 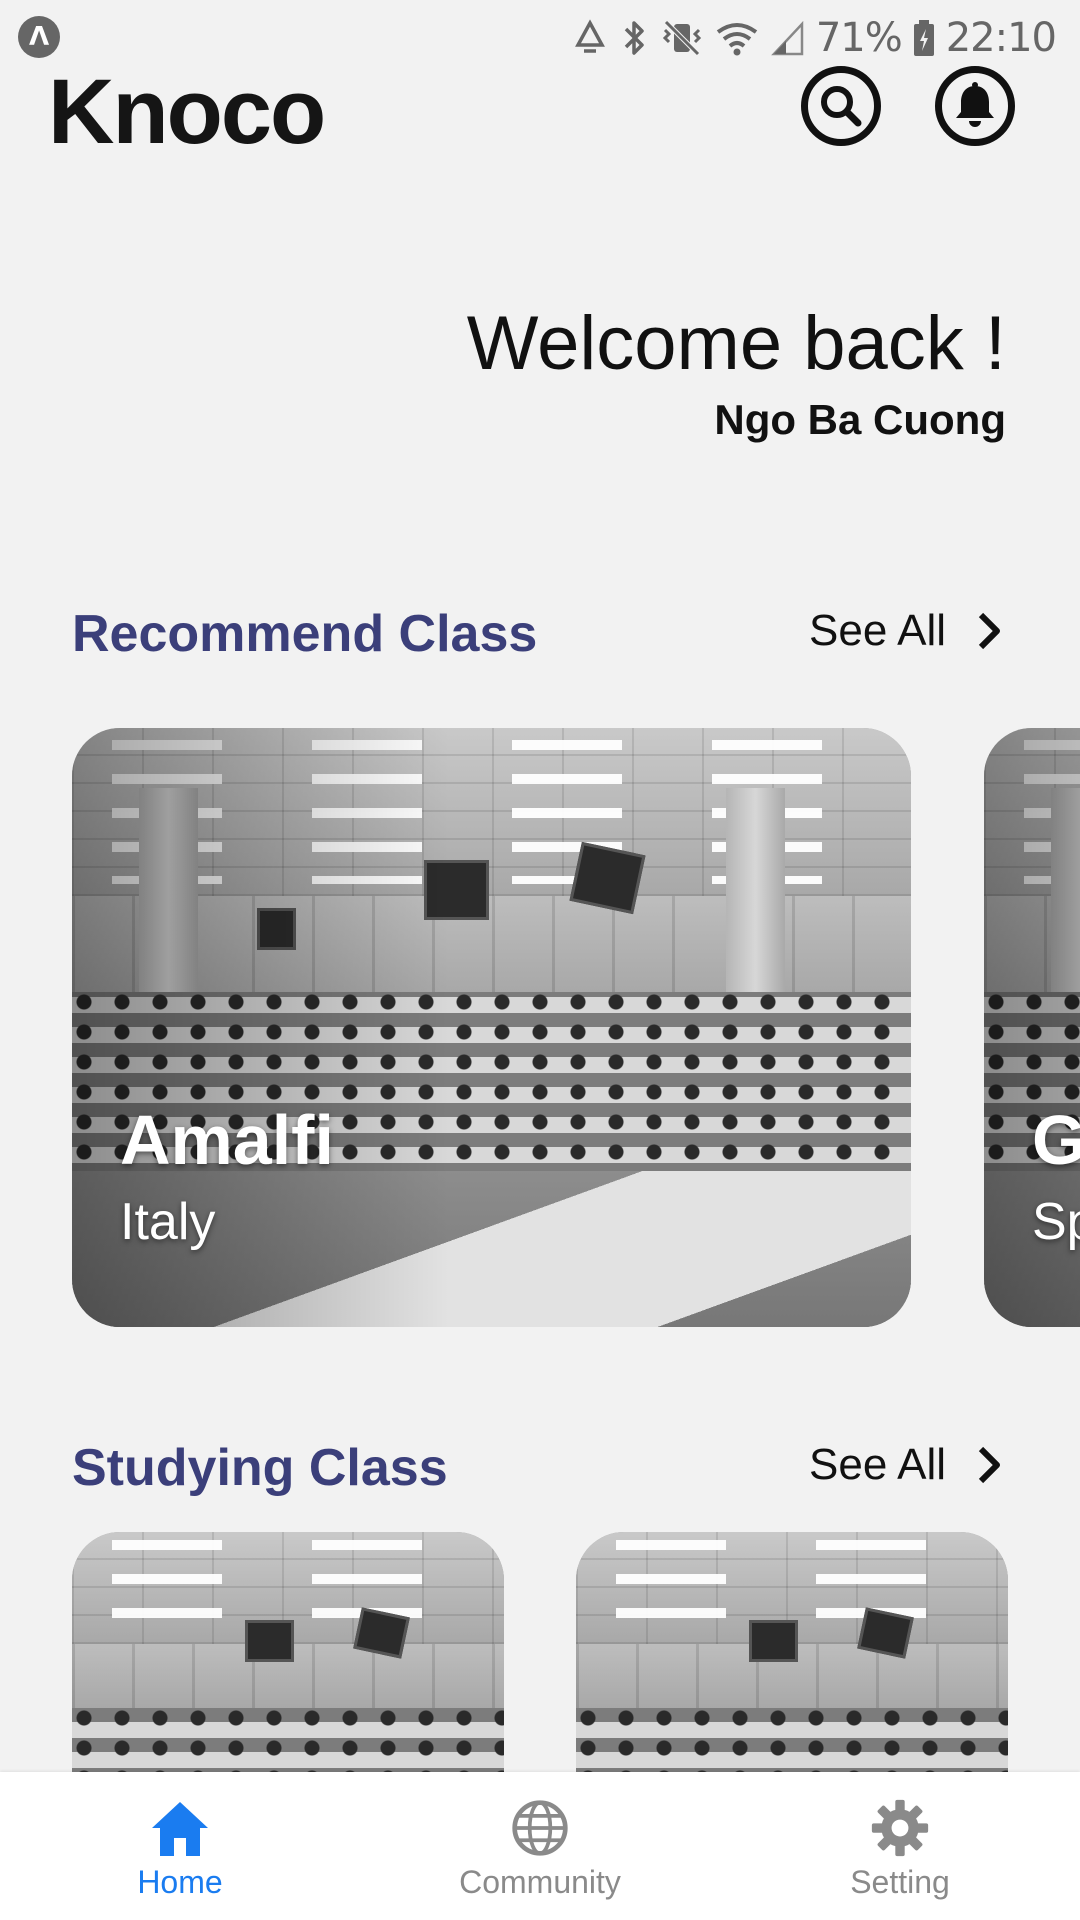 I want to click on notifications-button, so click(x=975, y=106).